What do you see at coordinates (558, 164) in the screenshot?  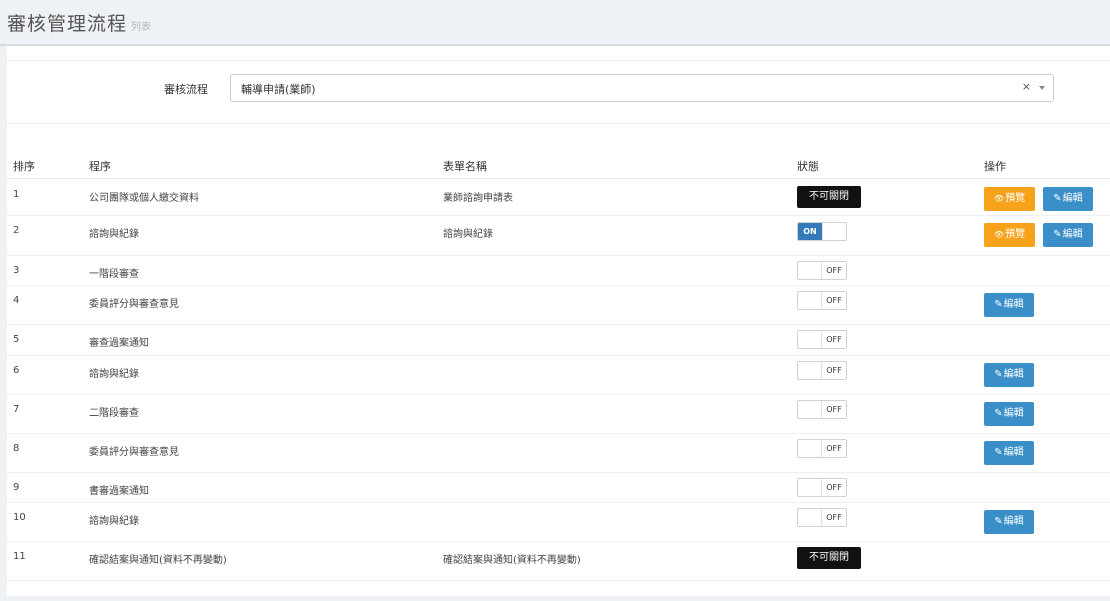 I see `table-header: 排序 程序 表單名稱 狀態 操作` at bounding box center [558, 164].